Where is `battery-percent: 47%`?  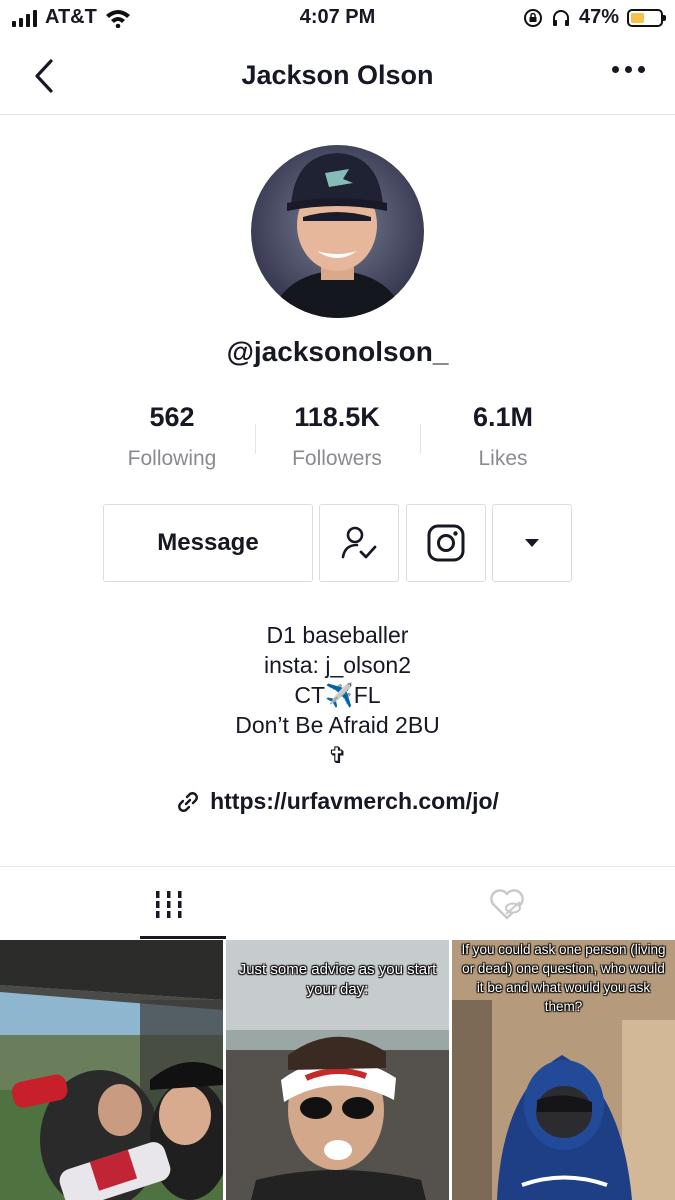
battery-percent: 47% is located at coordinates (598, 17).